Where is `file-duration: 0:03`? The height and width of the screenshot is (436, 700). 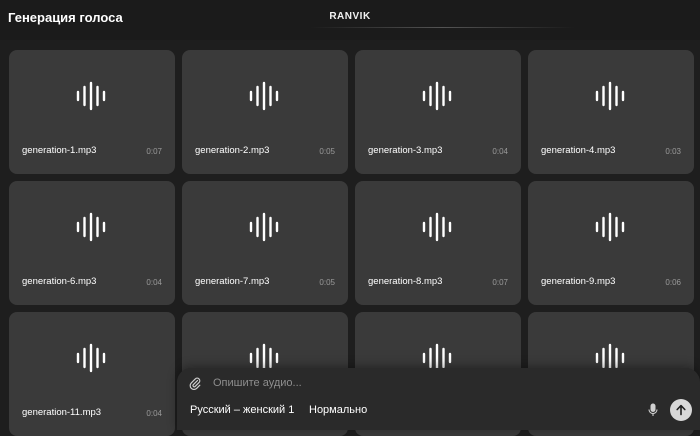 file-duration: 0:03 is located at coordinates (673, 151).